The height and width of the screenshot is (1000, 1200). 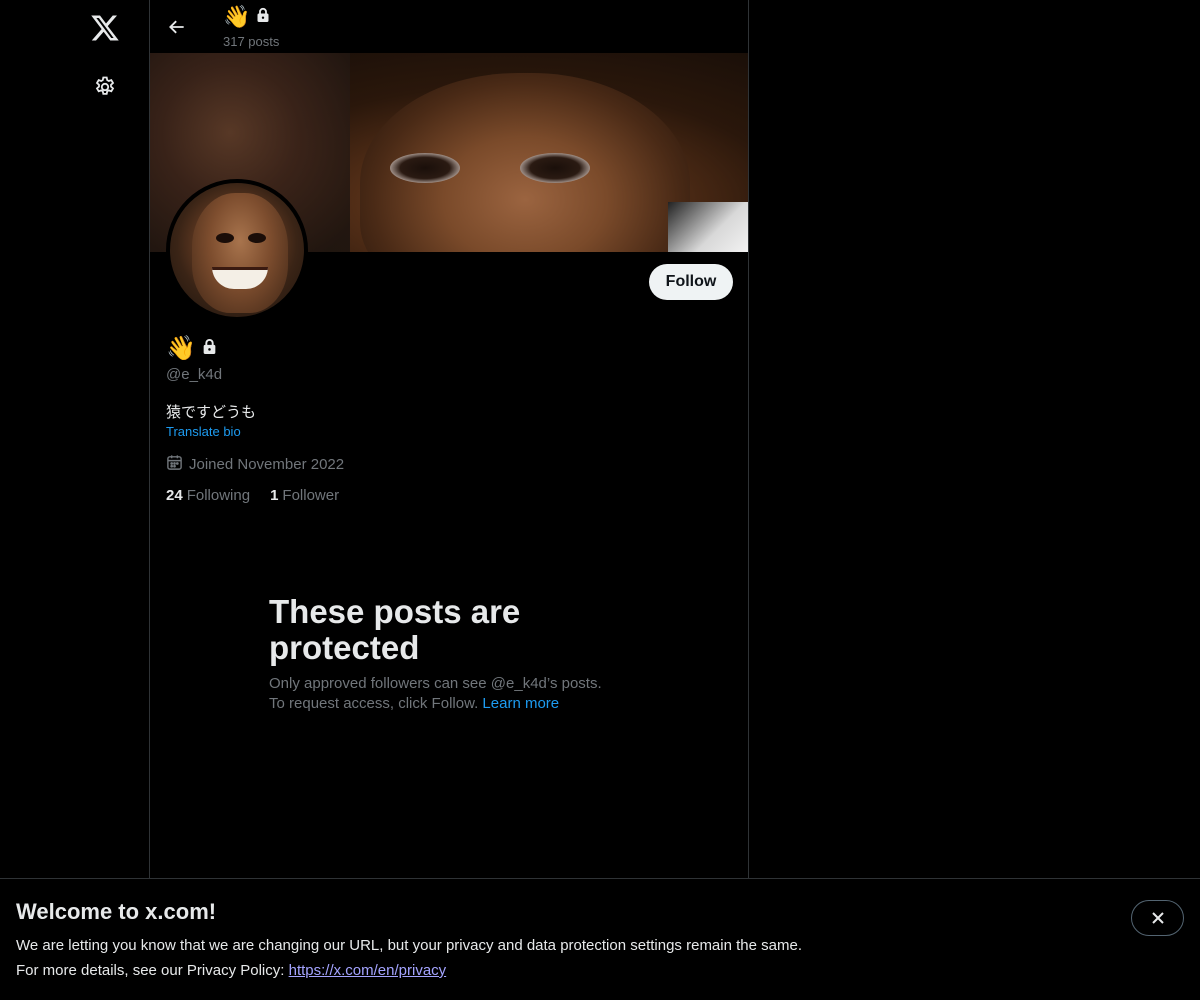 What do you see at coordinates (174, 464) in the screenshot?
I see `calendar-icon` at bounding box center [174, 464].